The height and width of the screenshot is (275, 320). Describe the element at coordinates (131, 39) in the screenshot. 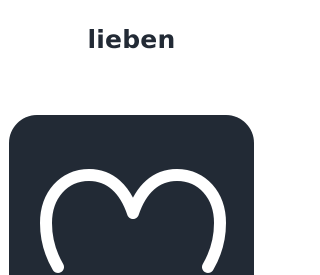

I see `word-title: lieben` at that location.